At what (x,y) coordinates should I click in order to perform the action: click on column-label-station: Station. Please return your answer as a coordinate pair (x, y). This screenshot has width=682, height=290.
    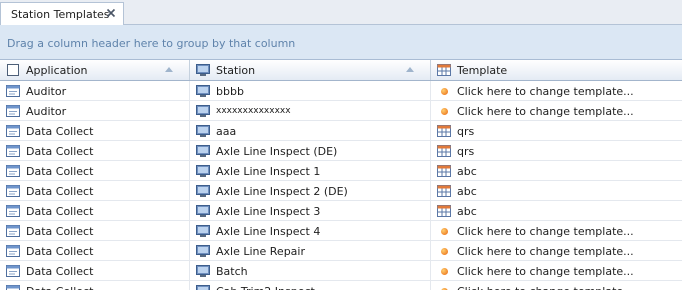
    Looking at the image, I should click on (236, 70).